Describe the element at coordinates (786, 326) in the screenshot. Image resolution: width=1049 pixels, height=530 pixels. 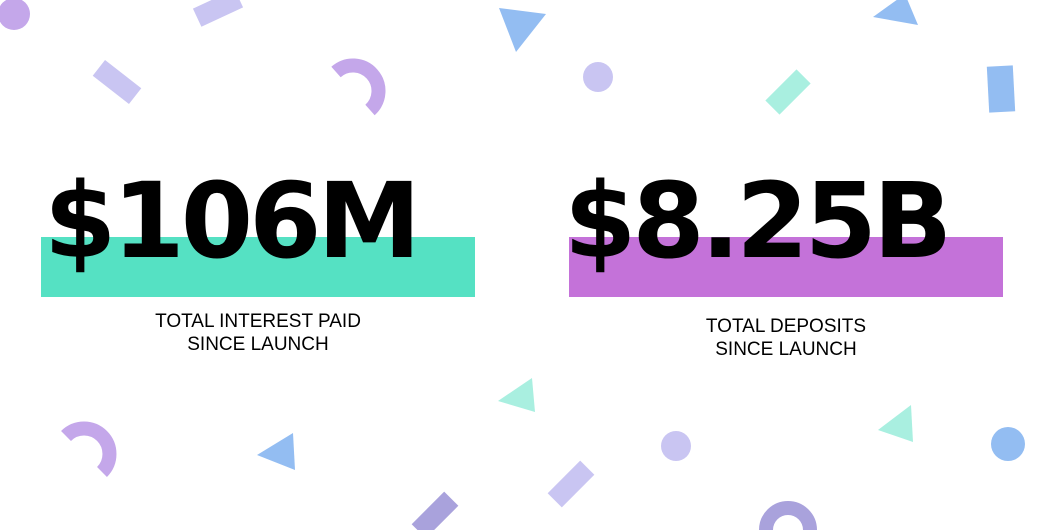
I see `caption-line-1: TOTAL DEPOSITS` at that location.